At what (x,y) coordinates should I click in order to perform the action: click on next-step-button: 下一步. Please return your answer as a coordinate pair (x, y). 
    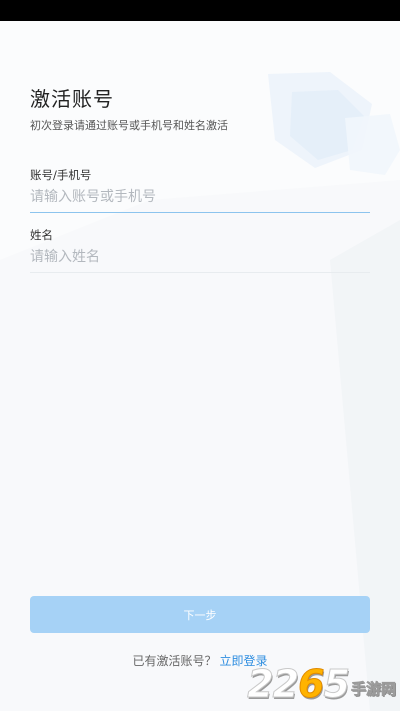
    Looking at the image, I should click on (200, 614).